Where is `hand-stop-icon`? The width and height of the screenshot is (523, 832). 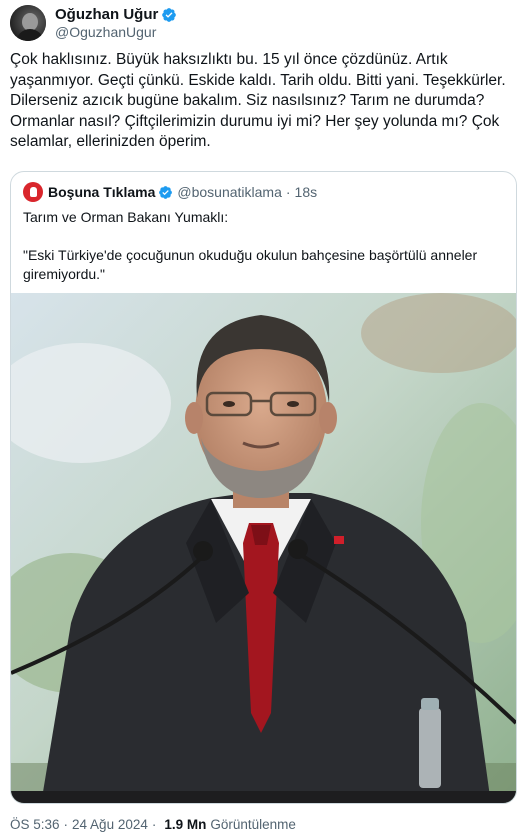 hand-stop-icon is located at coordinates (33, 192).